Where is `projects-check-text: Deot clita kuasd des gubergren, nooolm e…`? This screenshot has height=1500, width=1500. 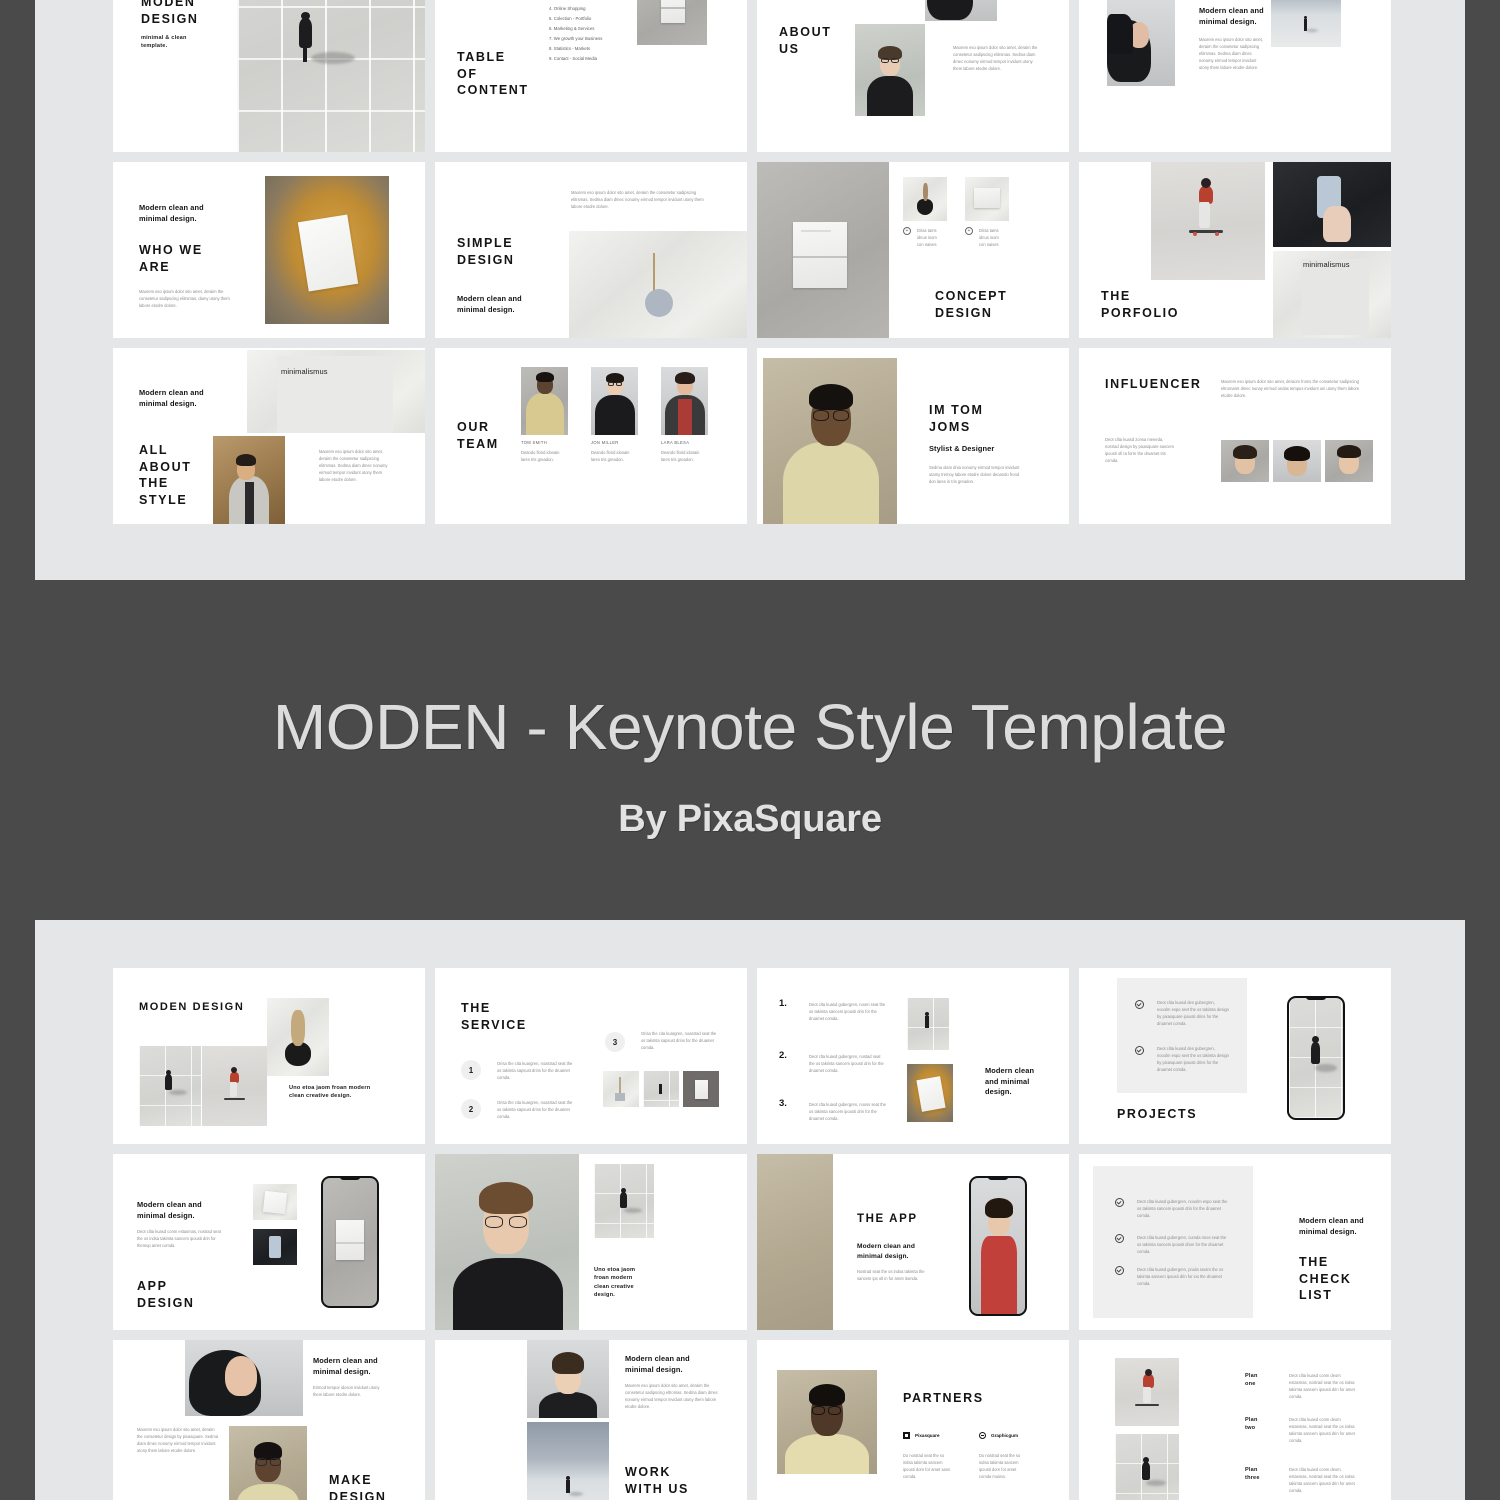 projects-check-text: Deot clita kuasd des gubergren, nooolm e… is located at coordinates (1193, 1013).